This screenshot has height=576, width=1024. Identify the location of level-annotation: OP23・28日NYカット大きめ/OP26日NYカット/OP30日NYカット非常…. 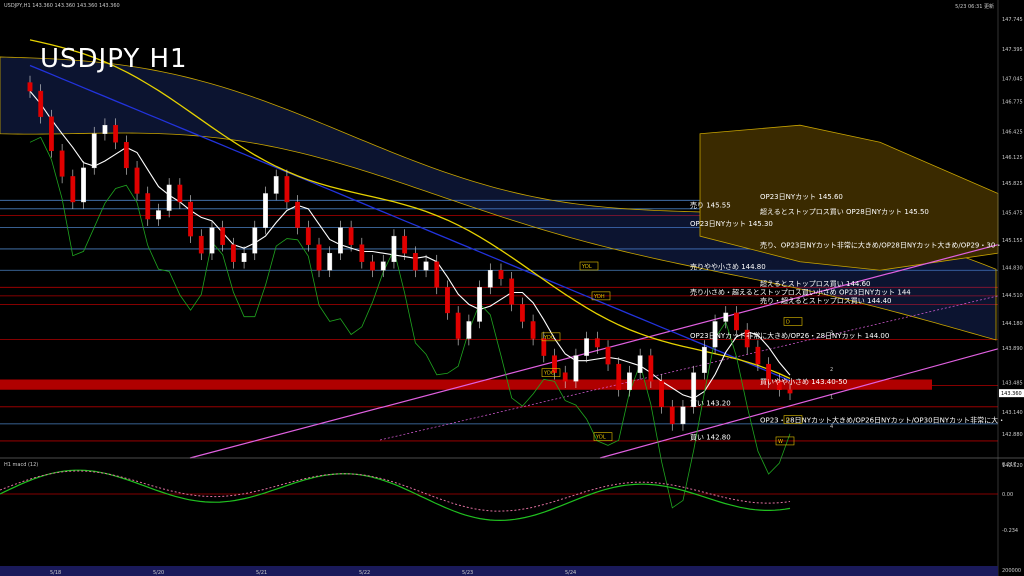
(882, 419).